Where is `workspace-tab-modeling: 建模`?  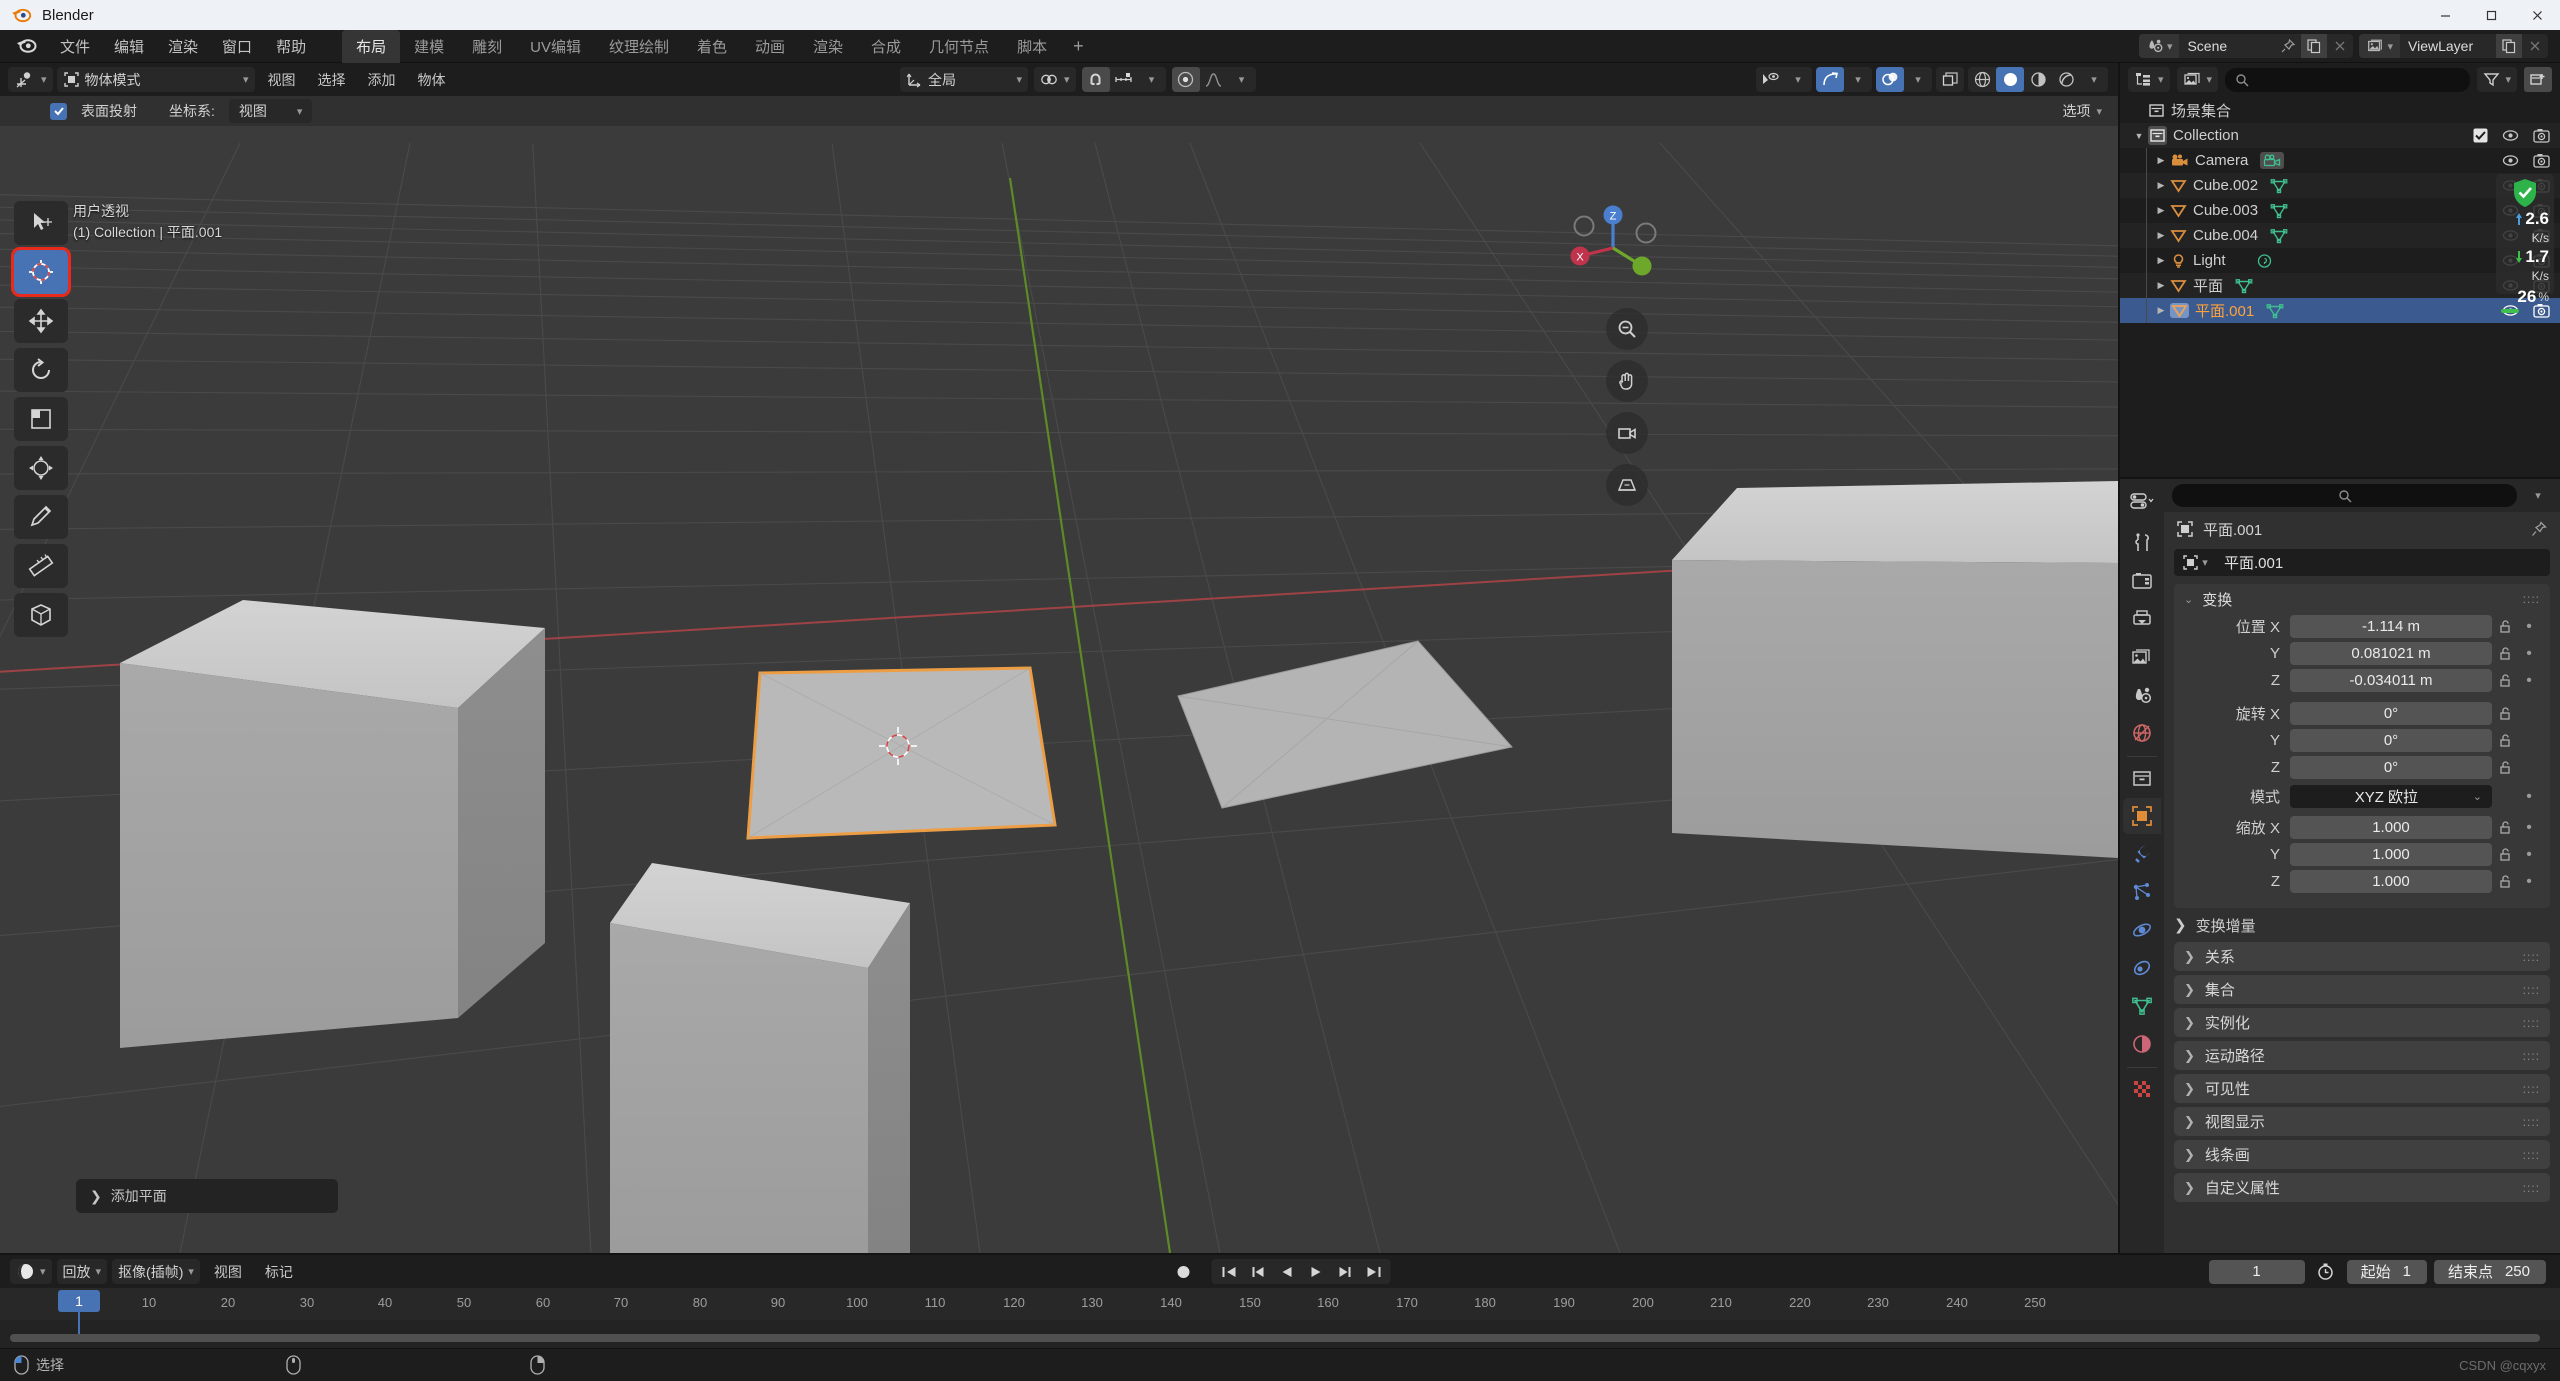
workspace-tab-modeling: 建模 is located at coordinates (429, 46).